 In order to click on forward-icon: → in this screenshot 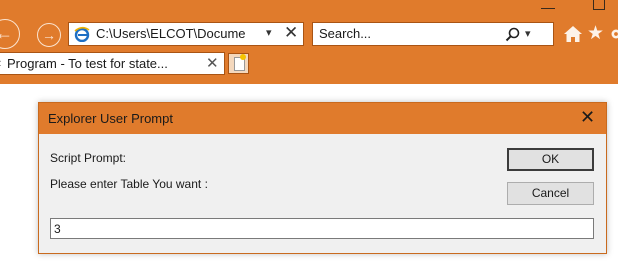, I will do `click(49, 35)`.